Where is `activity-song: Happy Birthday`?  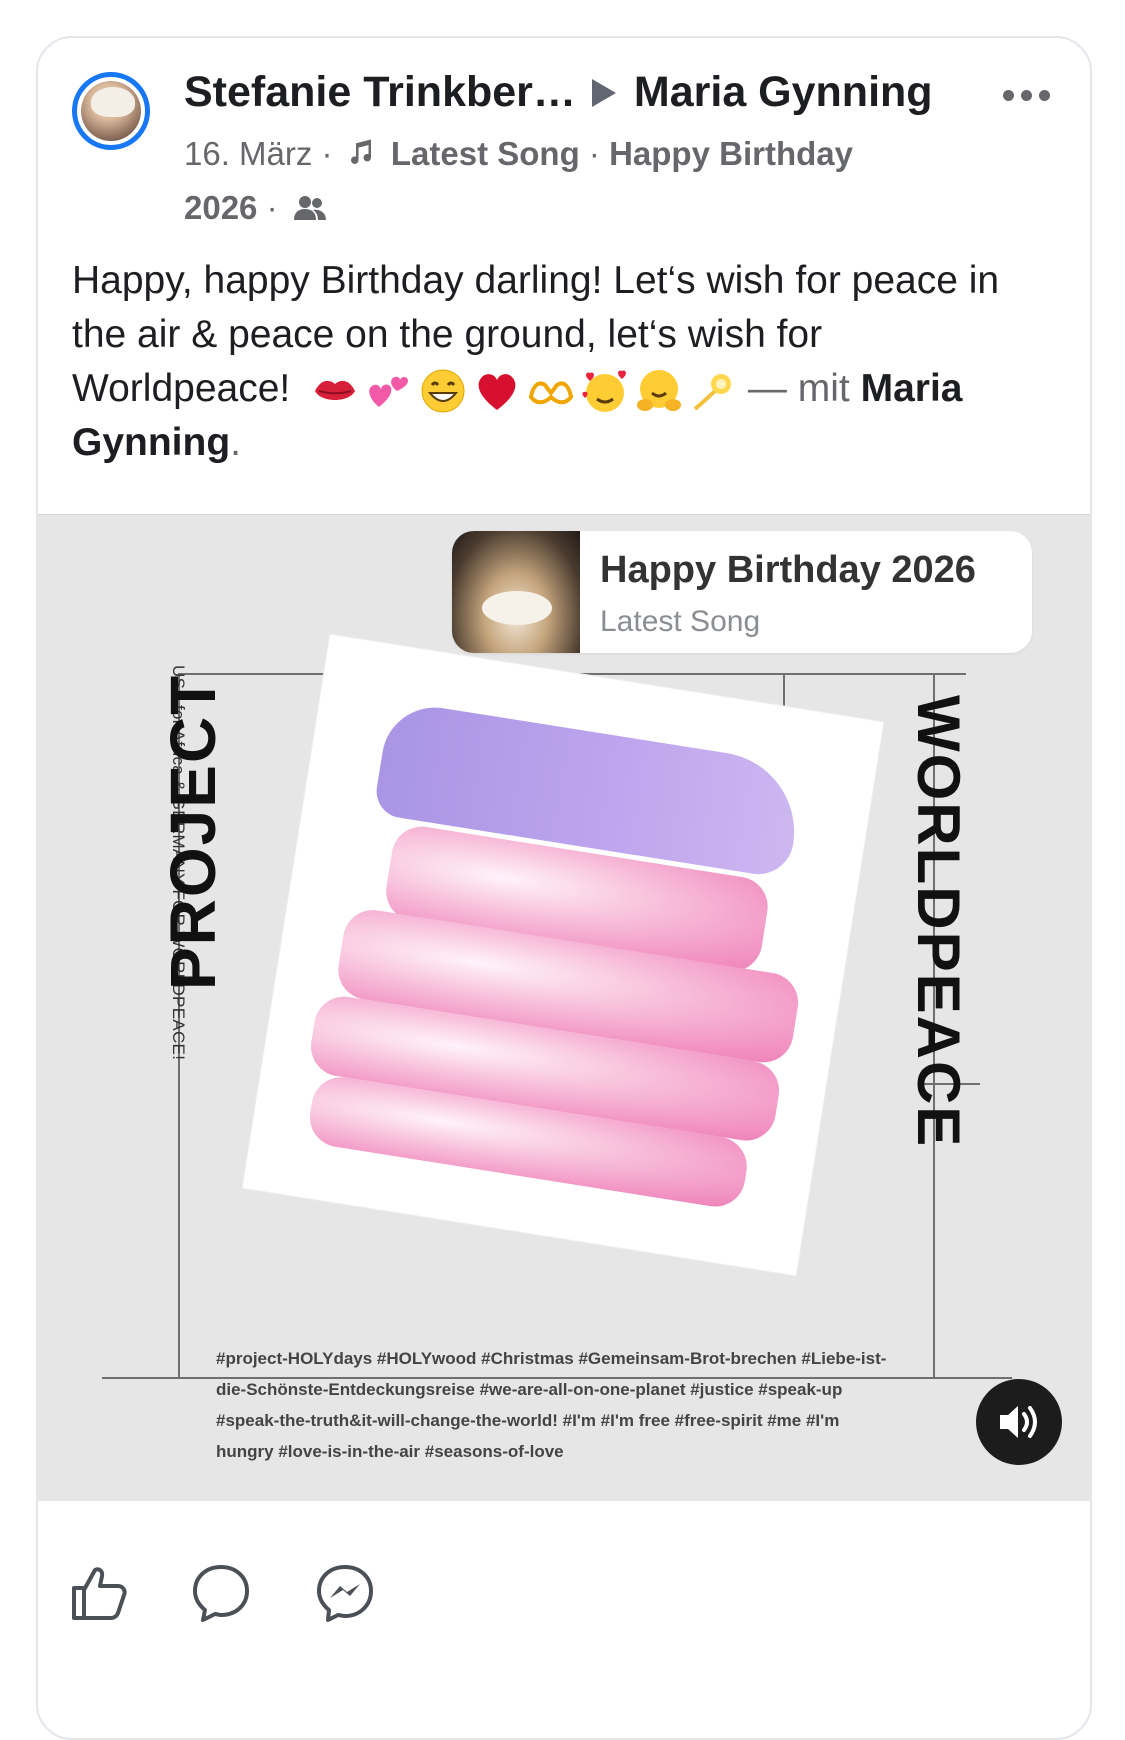
activity-song: Happy Birthday is located at coordinates (731, 153).